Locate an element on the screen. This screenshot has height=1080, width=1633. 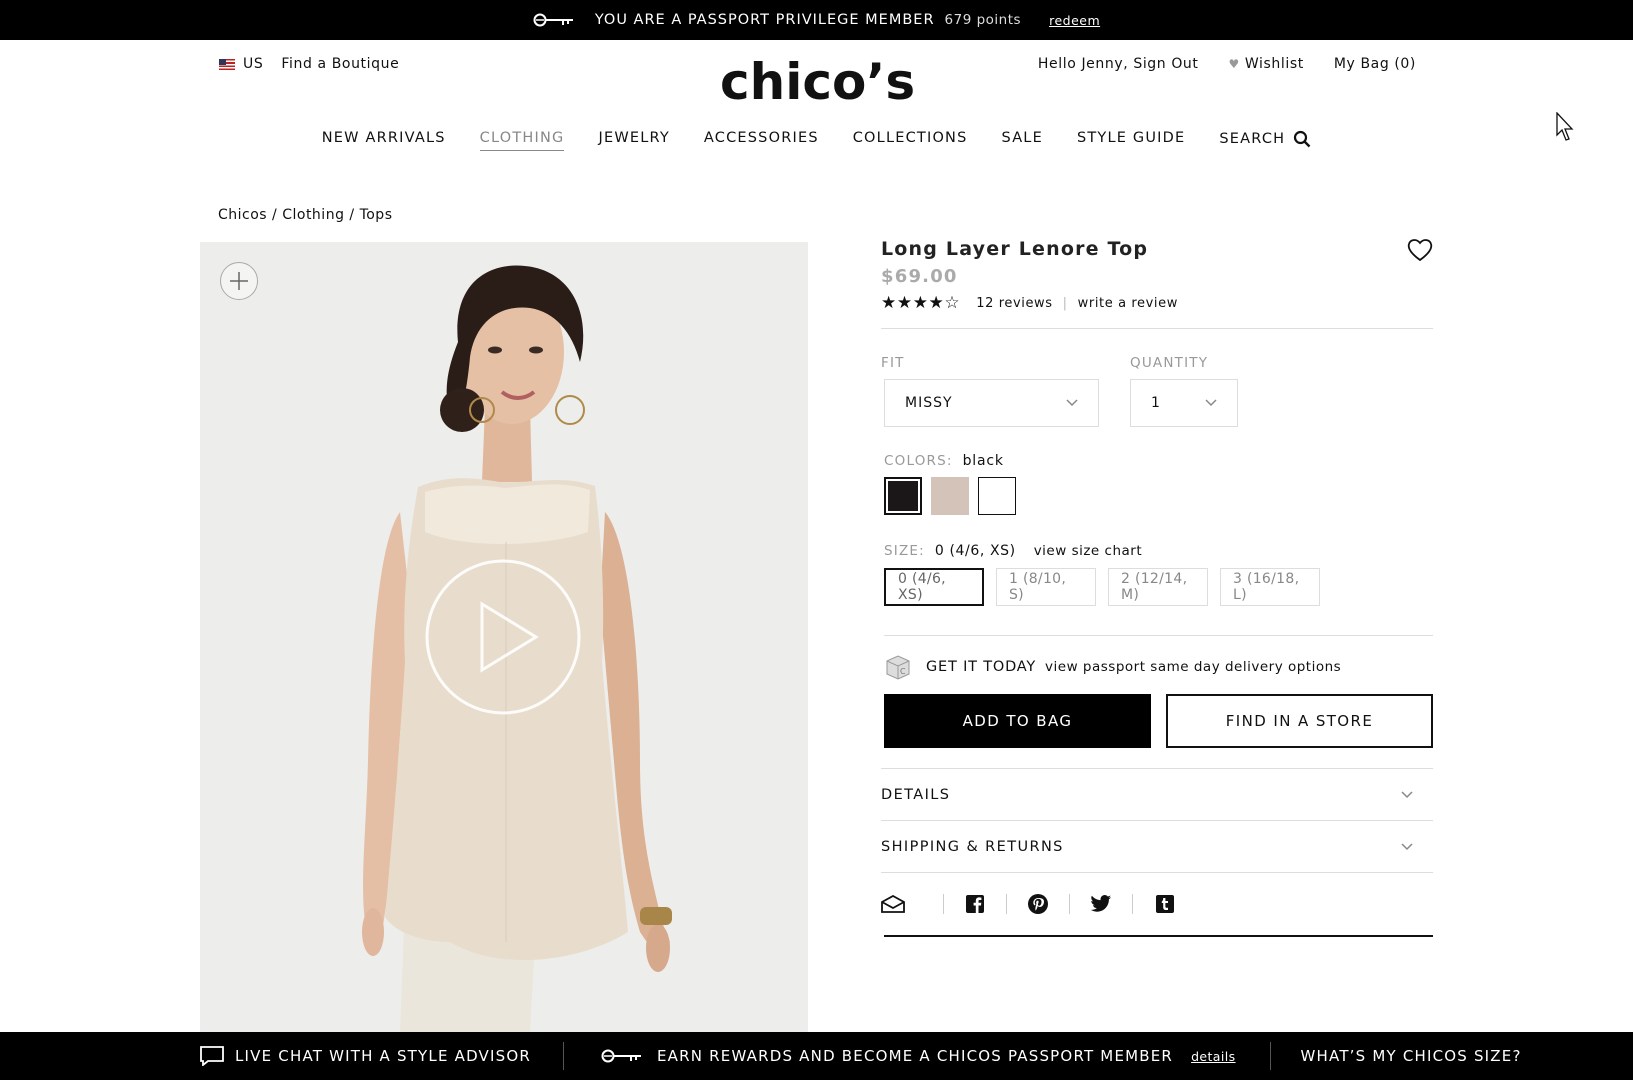
find-in-store-button: FIND IN A STORE is located at coordinates (1299, 721).